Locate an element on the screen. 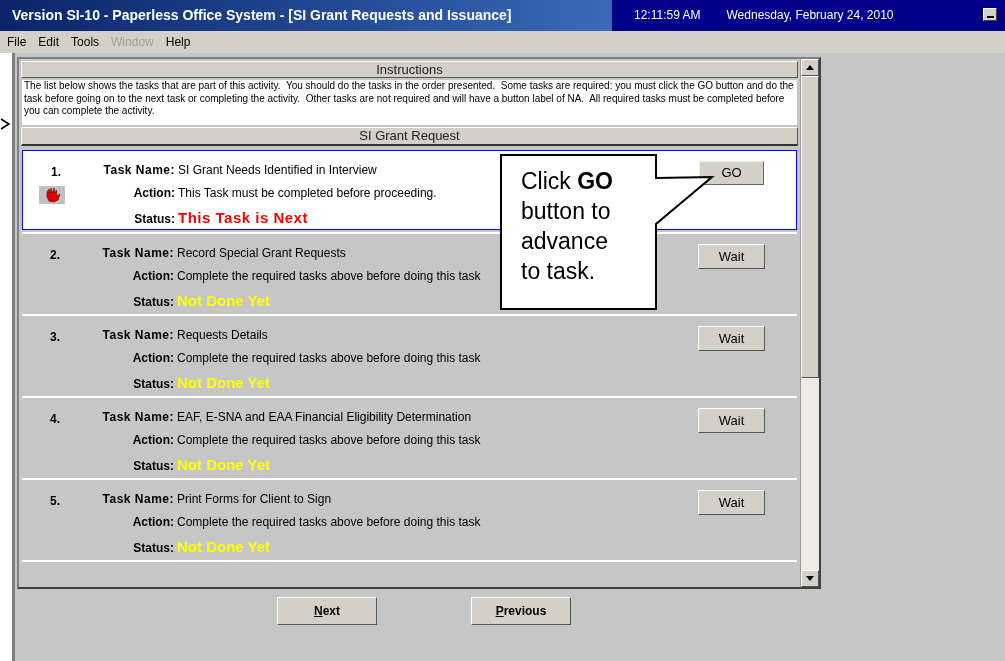  scrollbar is located at coordinates (809, 323).